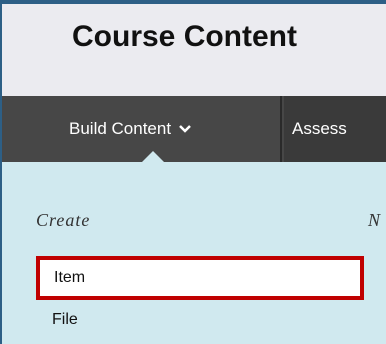 Image resolution: width=386 pixels, height=344 pixels. Describe the element at coordinates (63, 220) in the screenshot. I see `create-section-heading: Create` at that location.